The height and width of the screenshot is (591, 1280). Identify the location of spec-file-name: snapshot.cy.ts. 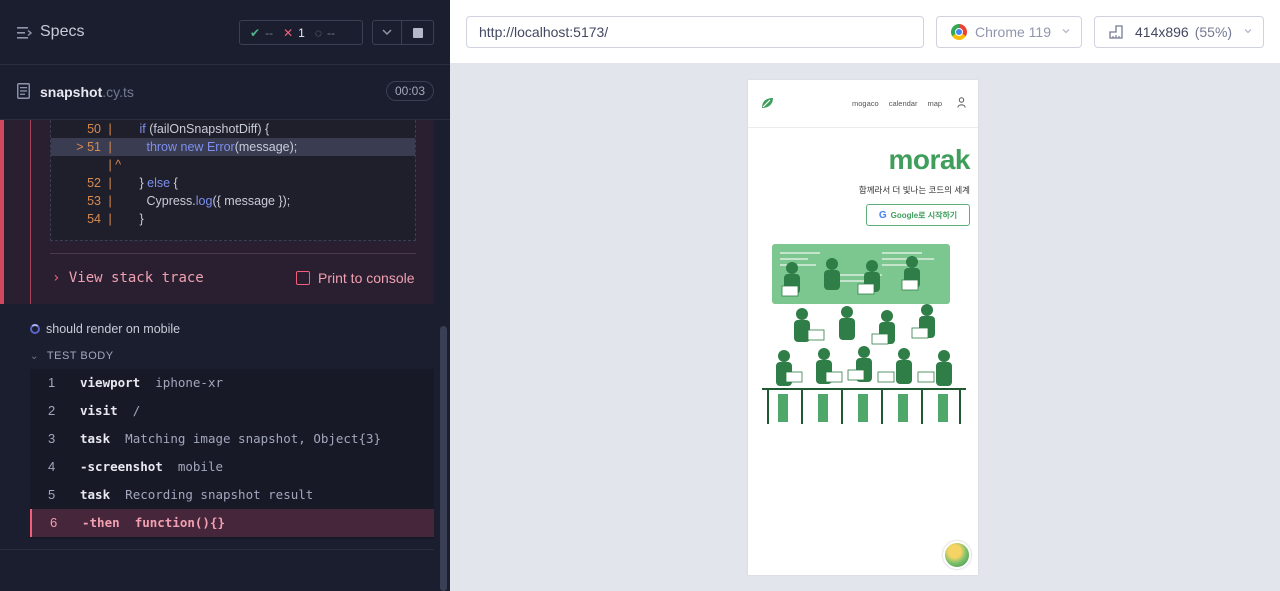
(87, 92).